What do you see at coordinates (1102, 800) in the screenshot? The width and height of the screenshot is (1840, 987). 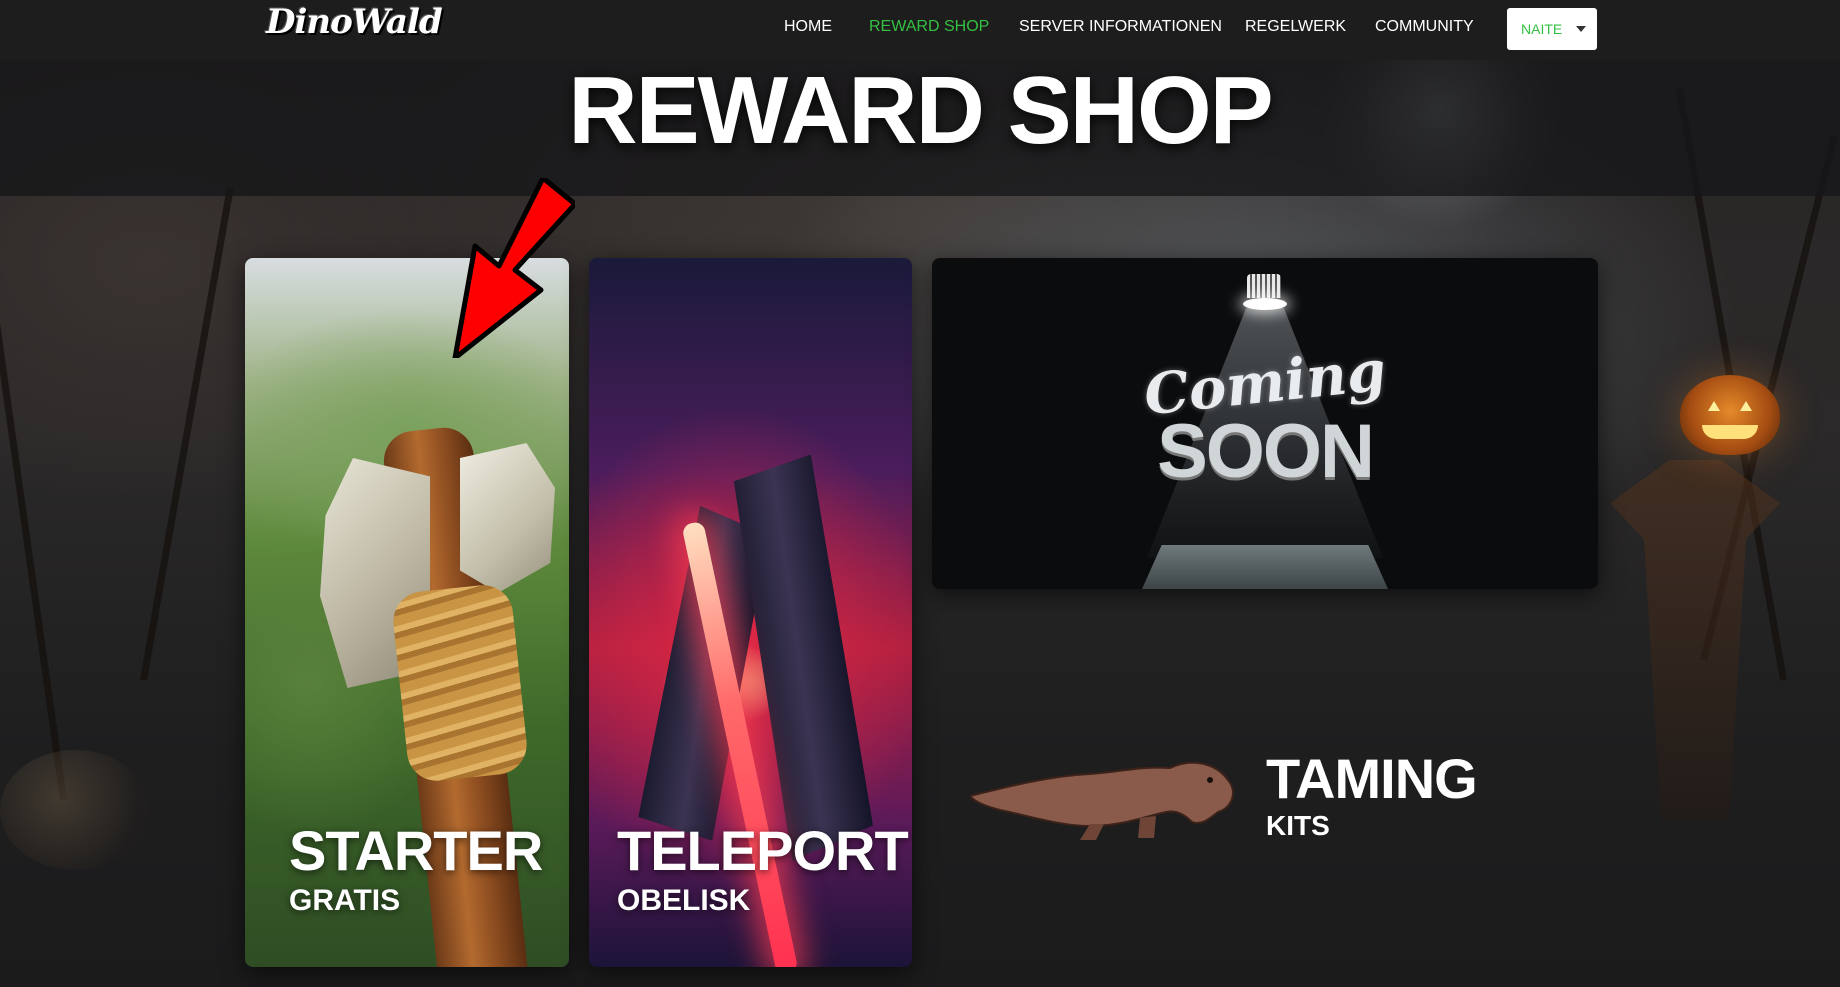 I see `dinosaur-image` at bounding box center [1102, 800].